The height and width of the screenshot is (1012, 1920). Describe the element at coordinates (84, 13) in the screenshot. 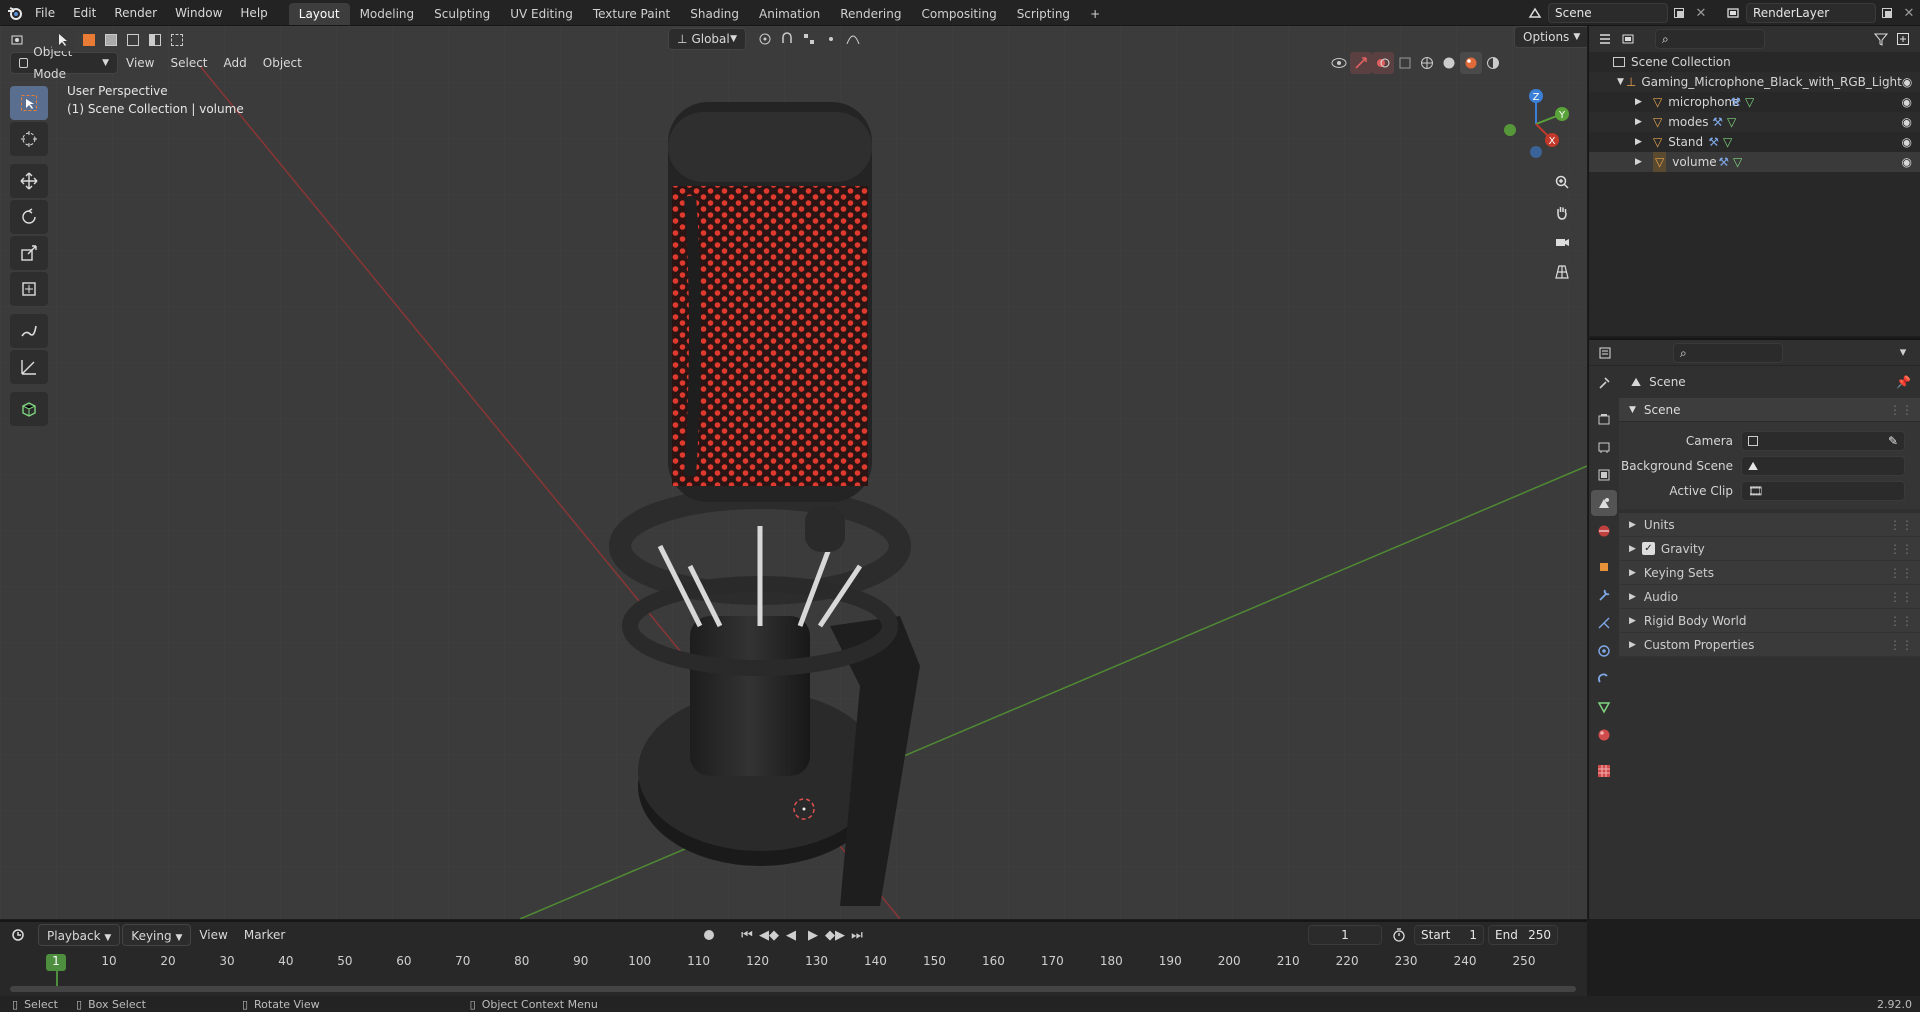

I see `menu-edit: Edit` at that location.